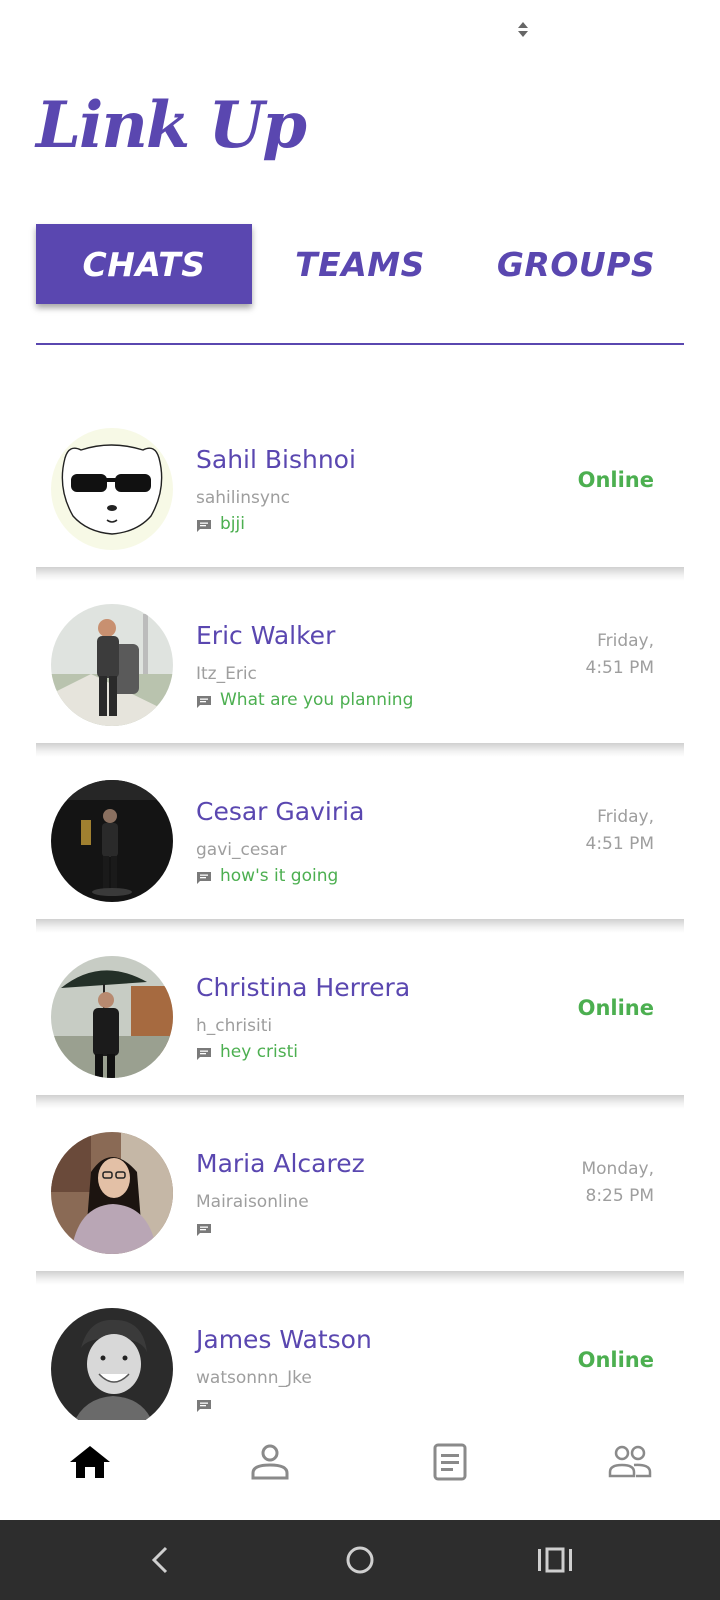 The height and width of the screenshot is (1600, 720). What do you see at coordinates (599, 1183) in the screenshot?
I see `chat-time: Monday, 8:25 PM` at bounding box center [599, 1183].